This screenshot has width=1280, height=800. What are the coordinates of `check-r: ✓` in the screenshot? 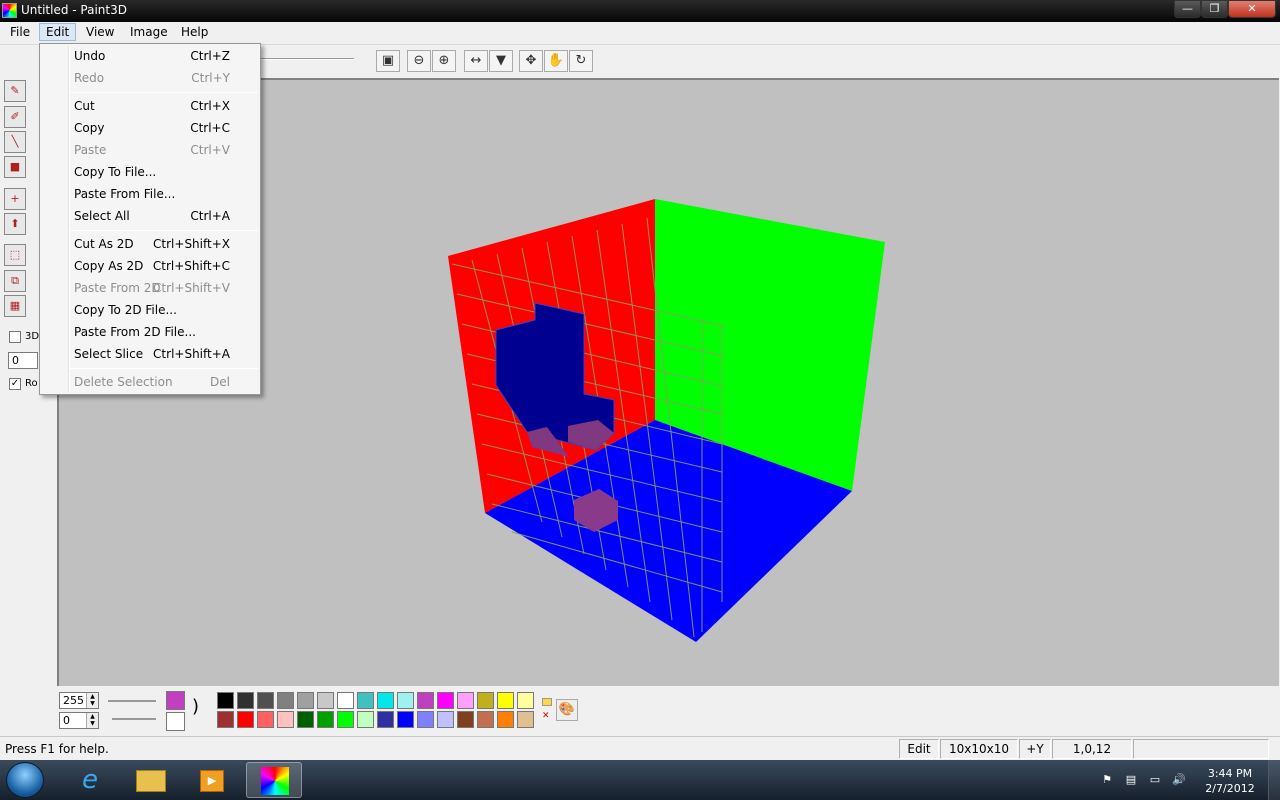 It's located at (15, 384).